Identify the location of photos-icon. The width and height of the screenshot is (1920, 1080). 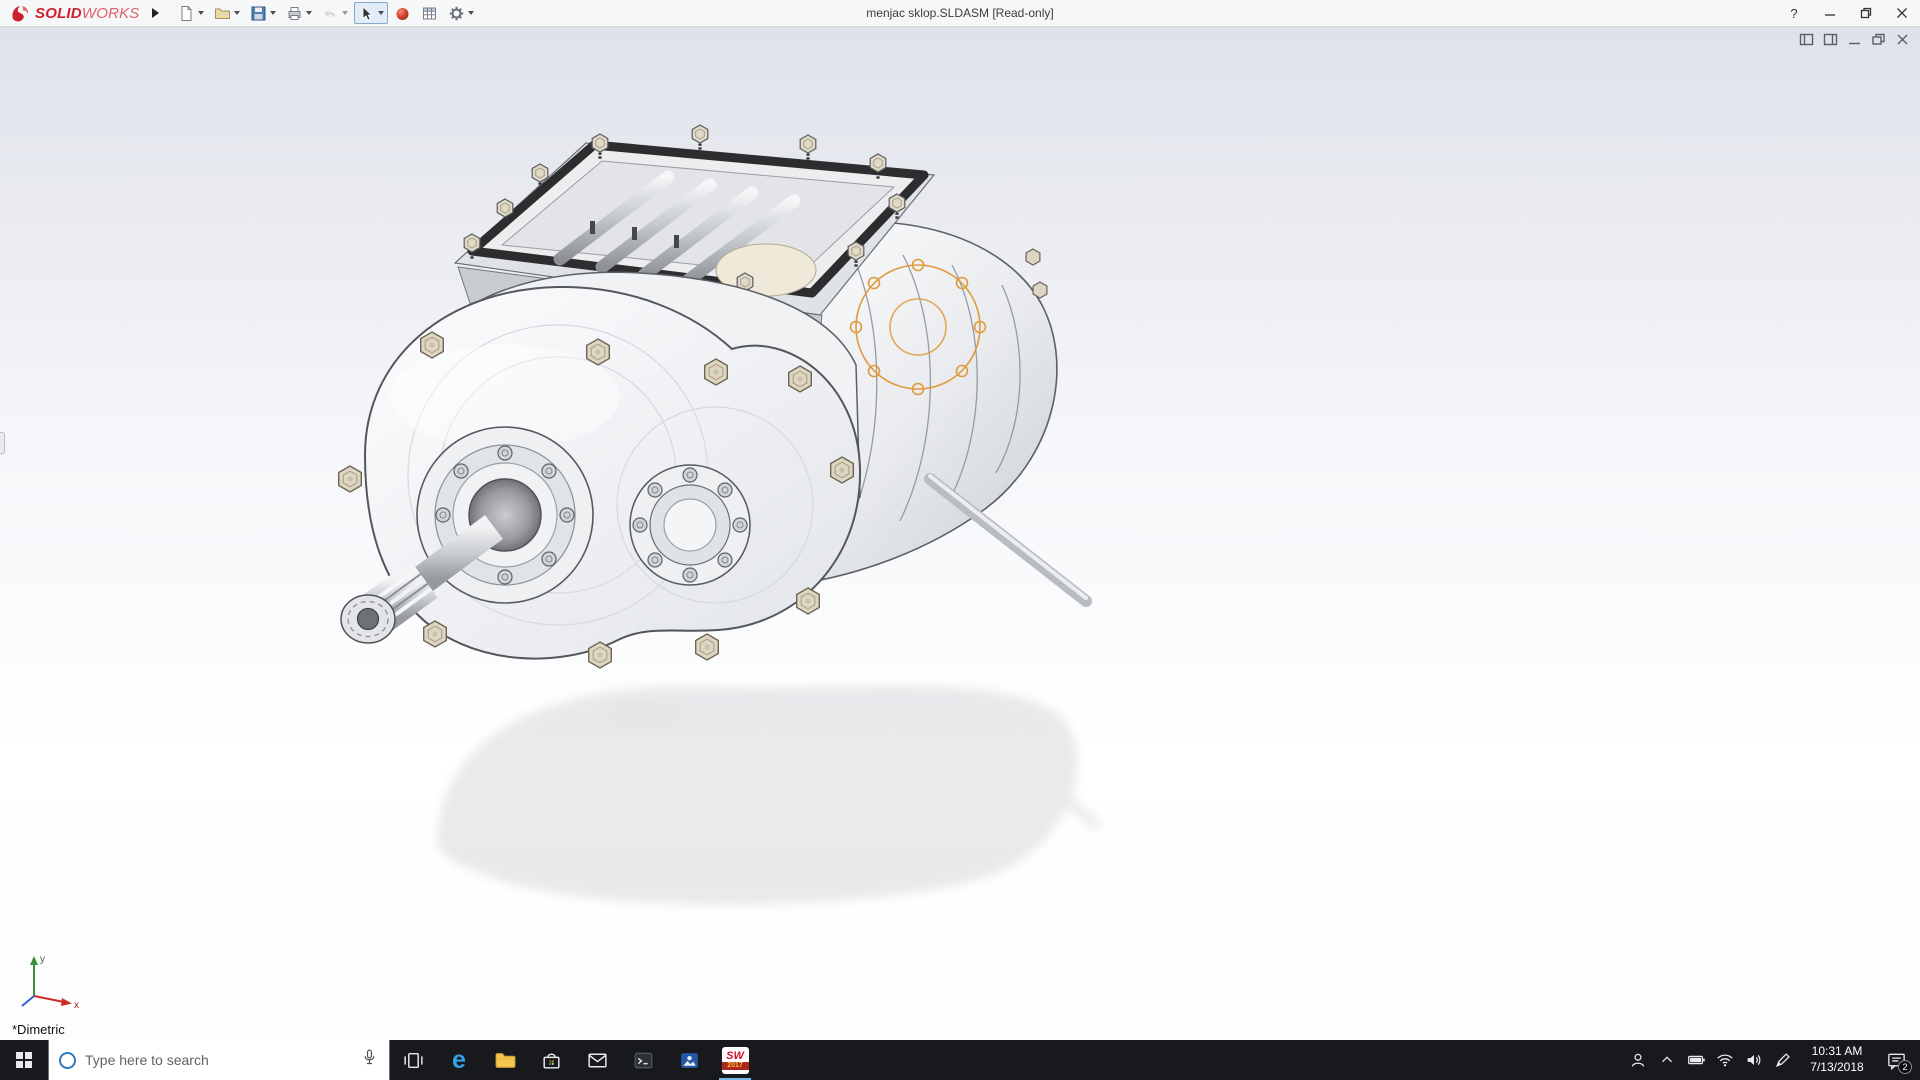
(689, 1060).